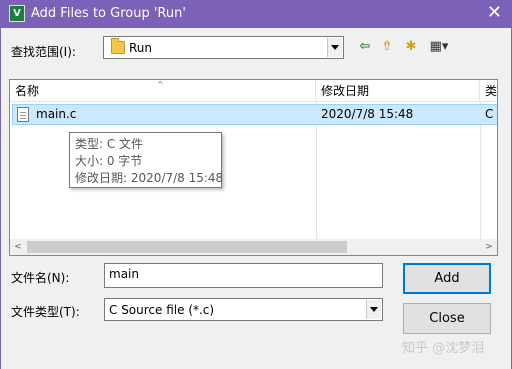 This screenshot has height=369, width=512. What do you see at coordinates (488, 91) in the screenshot?
I see `column-header-type: 类` at bounding box center [488, 91].